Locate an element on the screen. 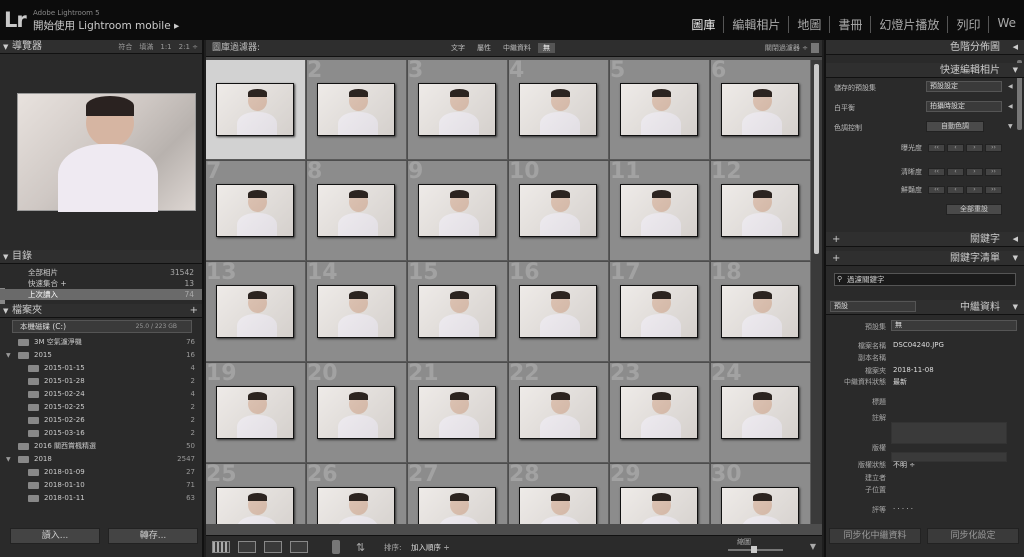 This screenshot has width=1024, height=557. keyword-filter-input: ⚲ 過濾關鍵字 is located at coordinates (925, 279).